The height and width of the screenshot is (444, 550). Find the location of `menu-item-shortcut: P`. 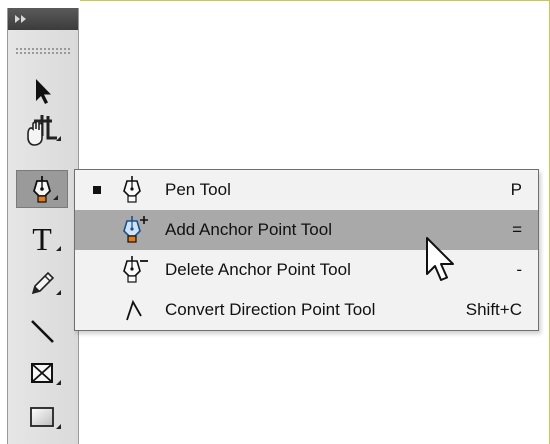

menu-item-shortcut: P is located at coordinates (516, 189).